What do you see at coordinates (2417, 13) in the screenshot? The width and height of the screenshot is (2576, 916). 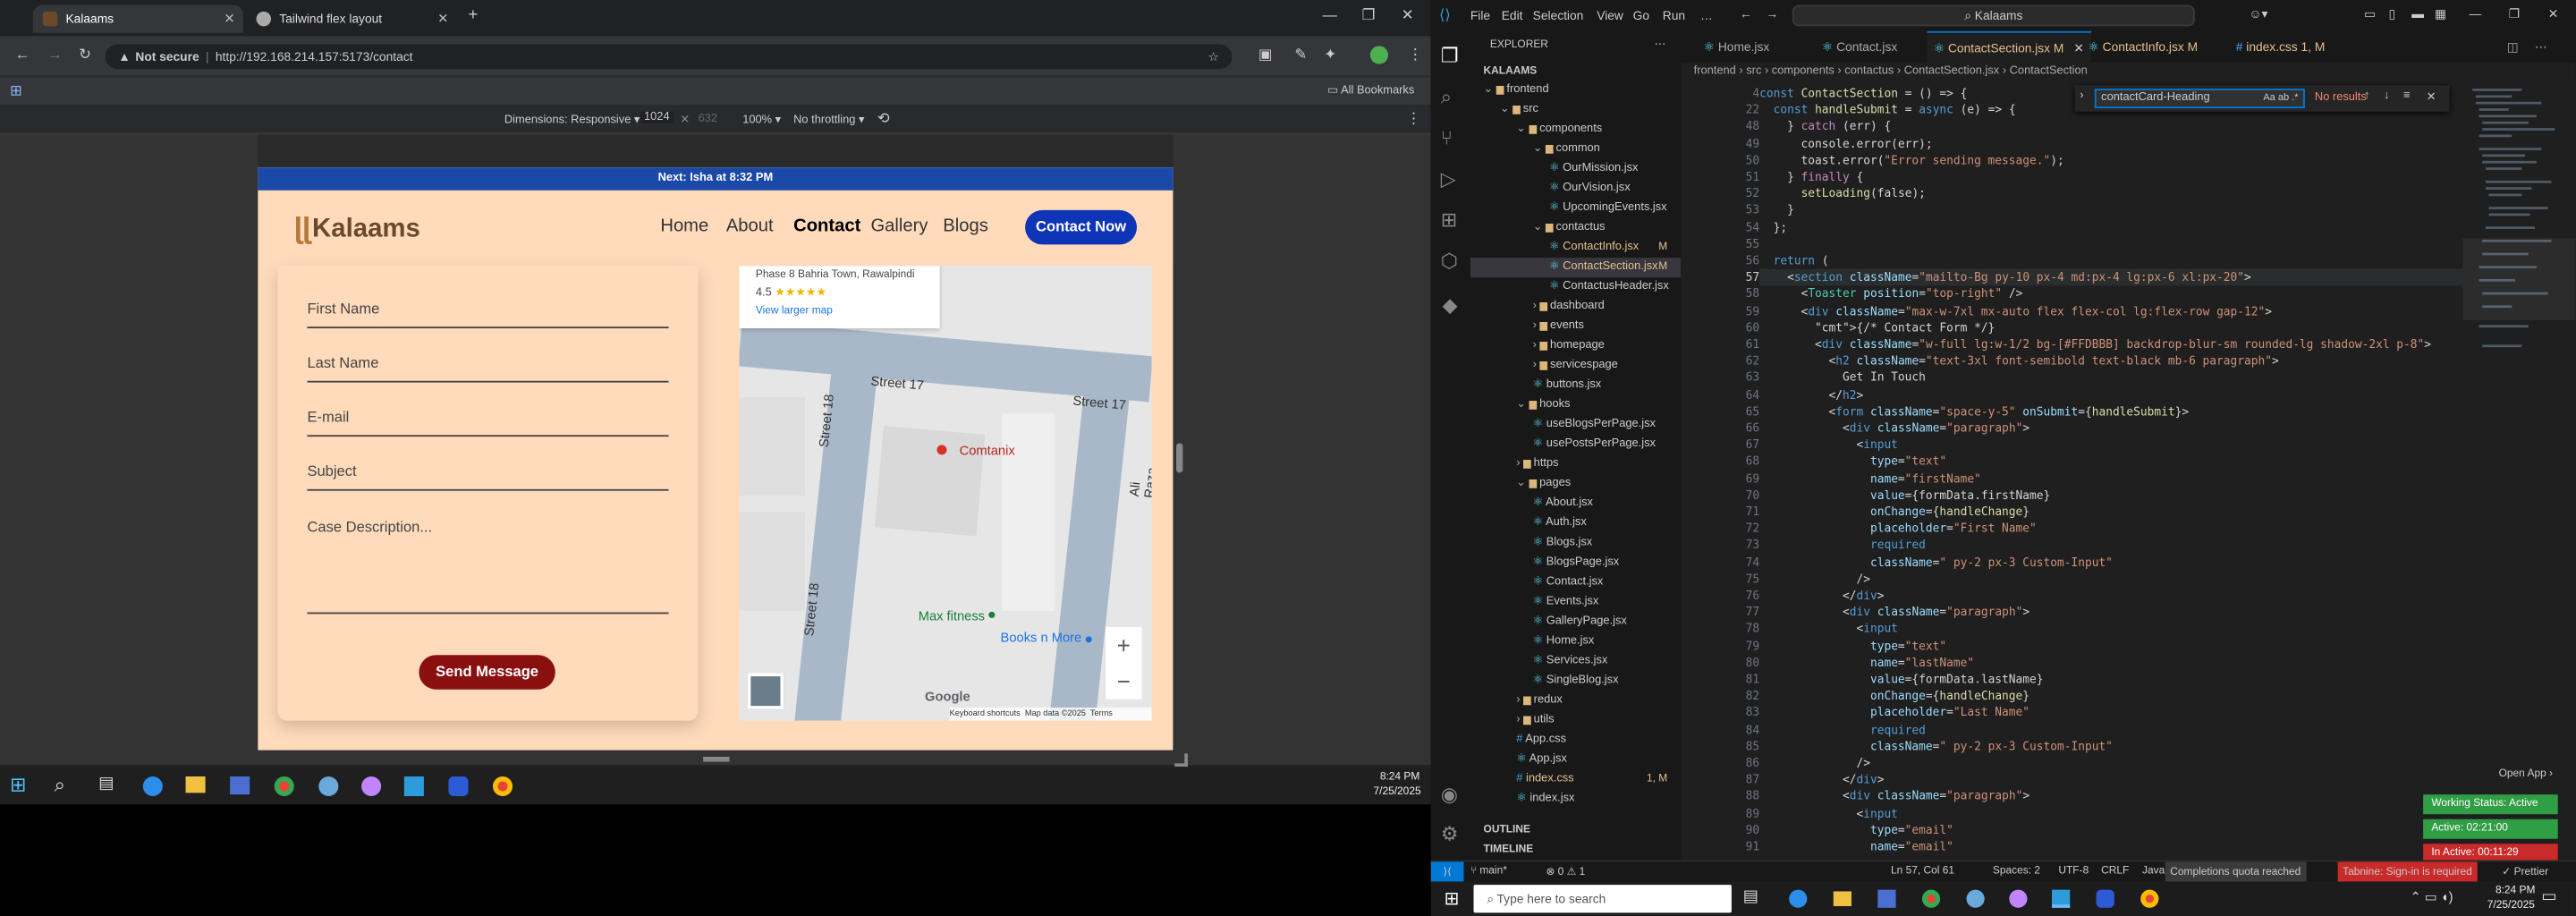 I see `toggle-panel-icon: ▬` at bounding box center [2417, 13].